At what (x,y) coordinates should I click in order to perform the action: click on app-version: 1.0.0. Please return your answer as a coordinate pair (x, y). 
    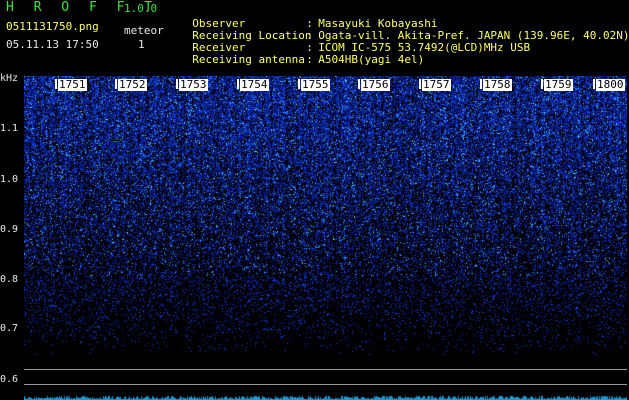
    Looking at the image, I should click on (141, 8).